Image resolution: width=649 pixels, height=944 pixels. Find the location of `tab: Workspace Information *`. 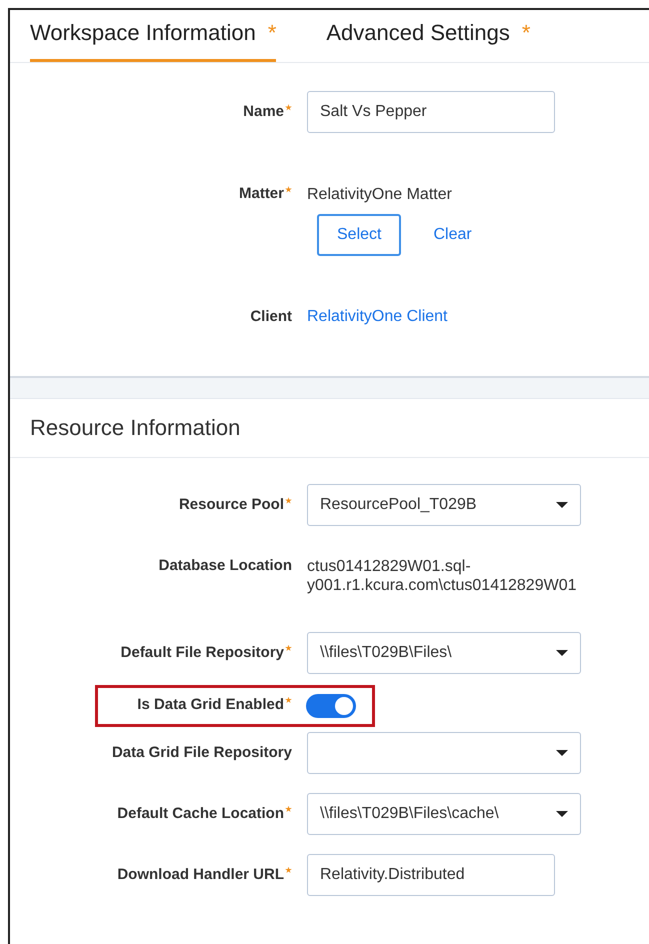

tab: Workspace Information * is located at coordinates (153, 36).